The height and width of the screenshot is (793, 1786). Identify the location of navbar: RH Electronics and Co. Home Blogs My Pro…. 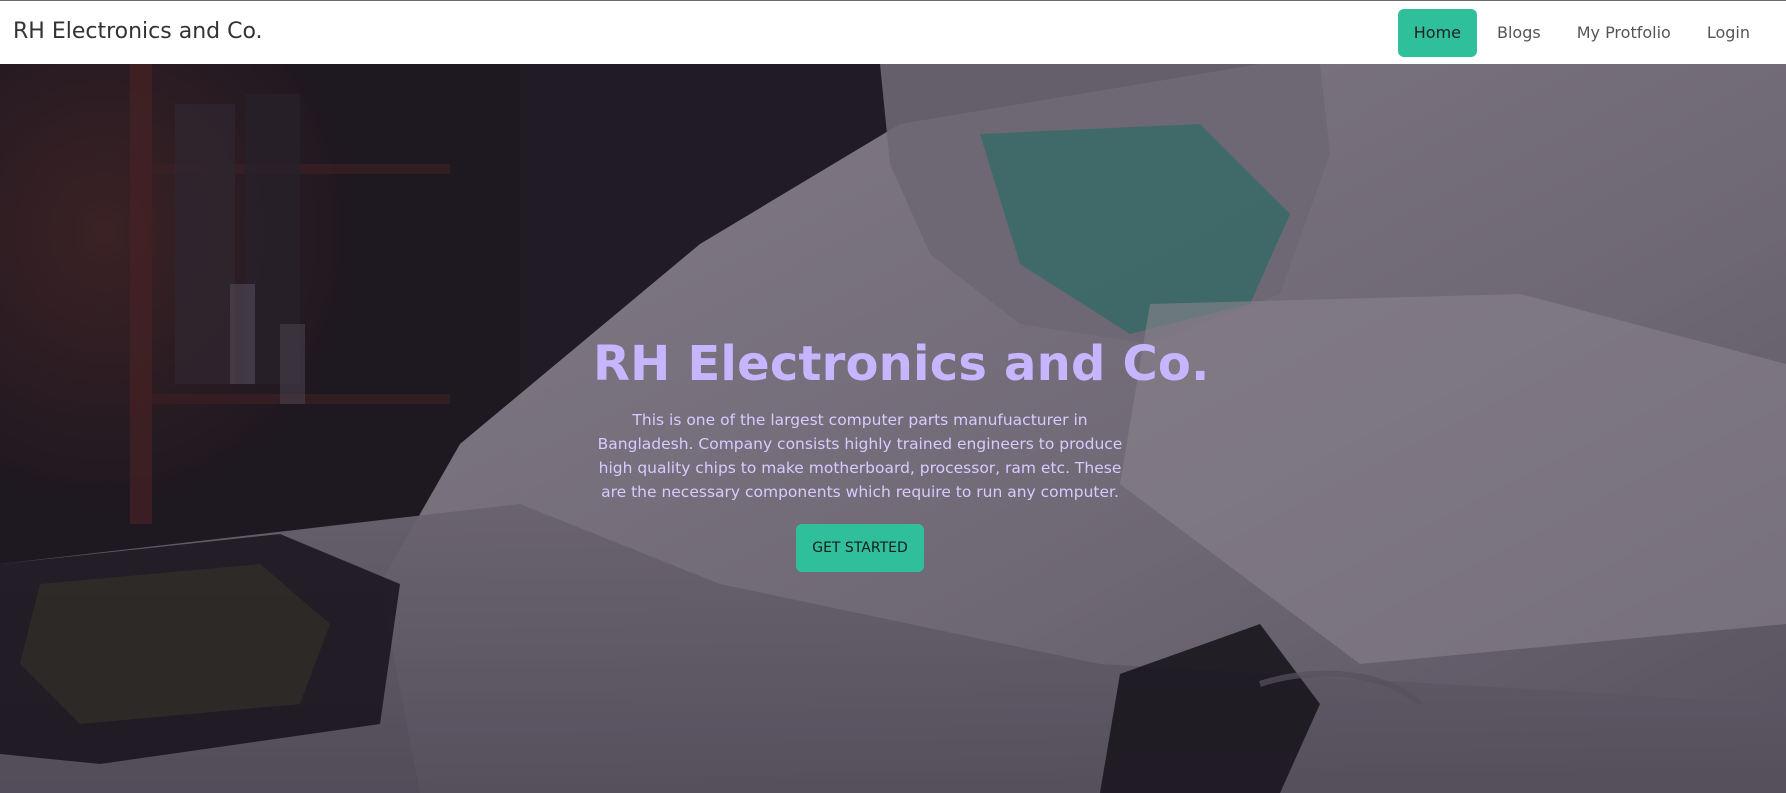
(893, 32).